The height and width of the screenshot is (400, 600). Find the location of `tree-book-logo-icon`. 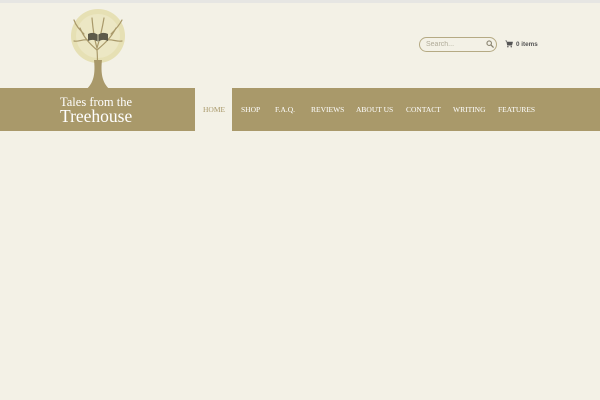

tree-book-logo-icon is located at coordinates (98, 52).